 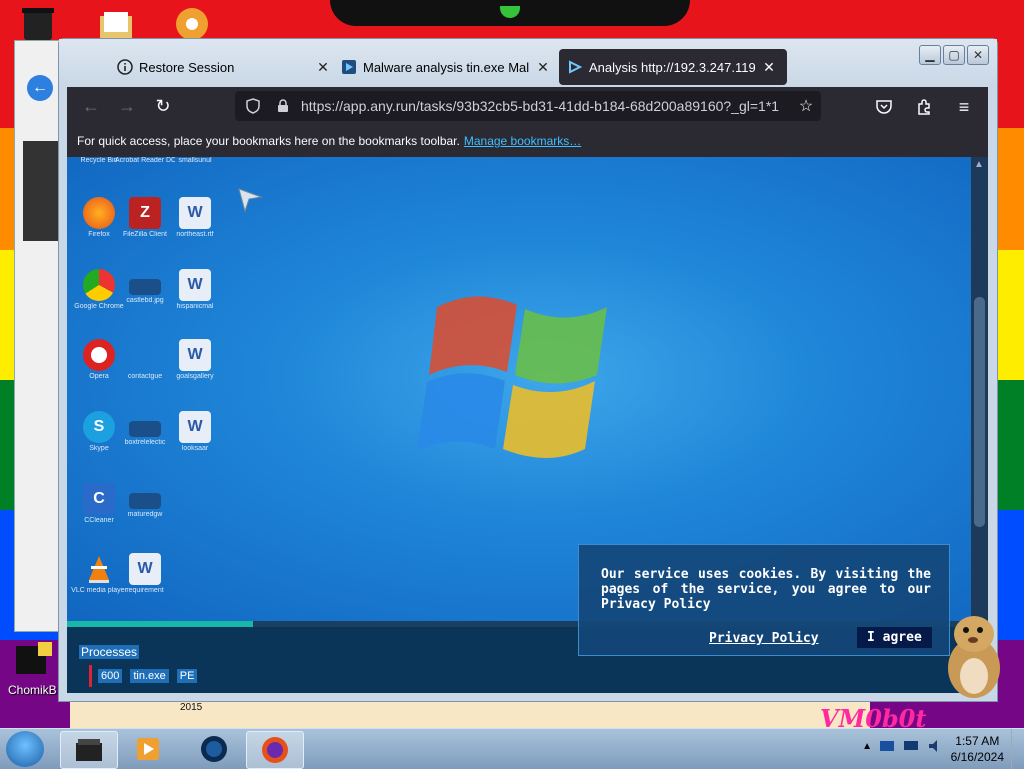 I want to click on bookmark-star-icon: ☆, so click(x=806, y=106).